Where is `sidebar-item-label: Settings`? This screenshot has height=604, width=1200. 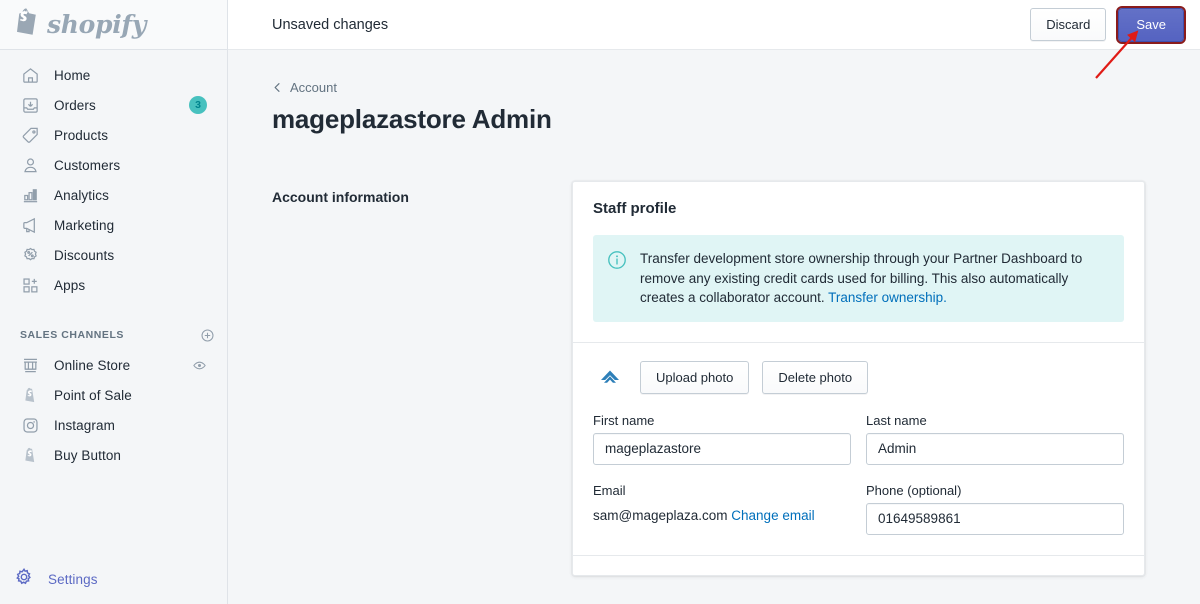 sidebar-item-label: Settings is located at coordinates (73, 579).